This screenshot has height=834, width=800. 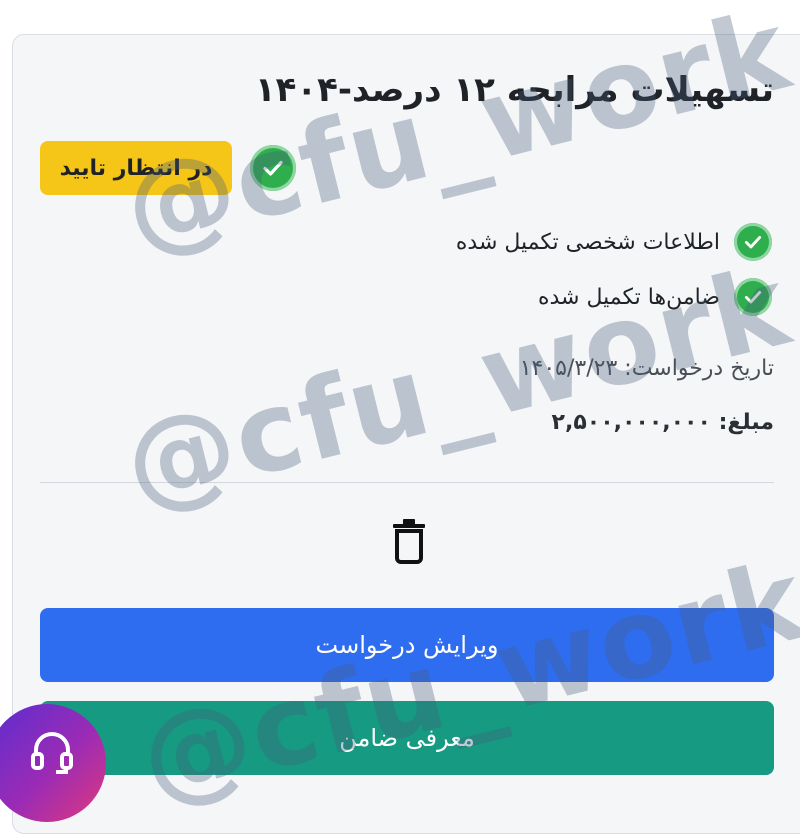 I want to click on checklist-item-personal-info: اطلاعات شخصی تکمیل شده, so click(x=614, y=242).